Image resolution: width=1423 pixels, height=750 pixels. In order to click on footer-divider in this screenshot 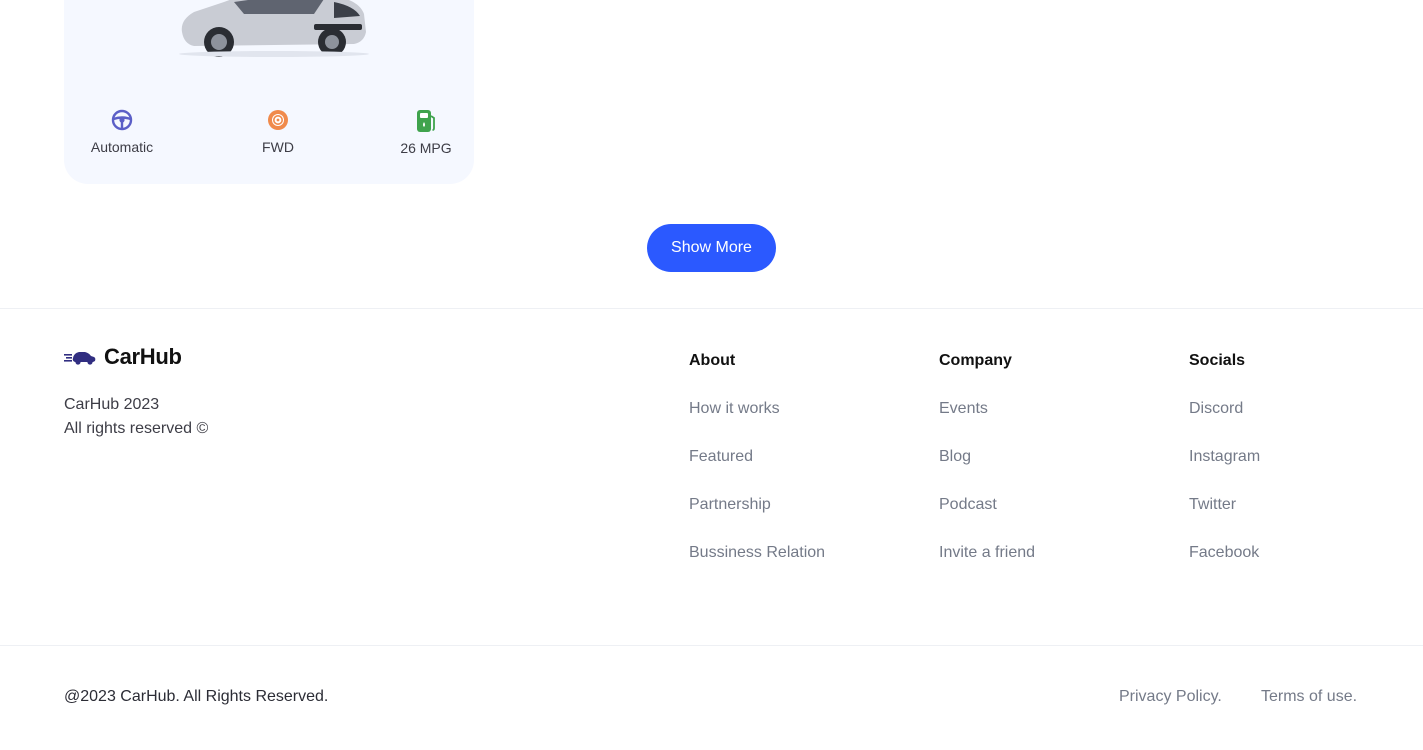, I will do `click(711, 308)`.